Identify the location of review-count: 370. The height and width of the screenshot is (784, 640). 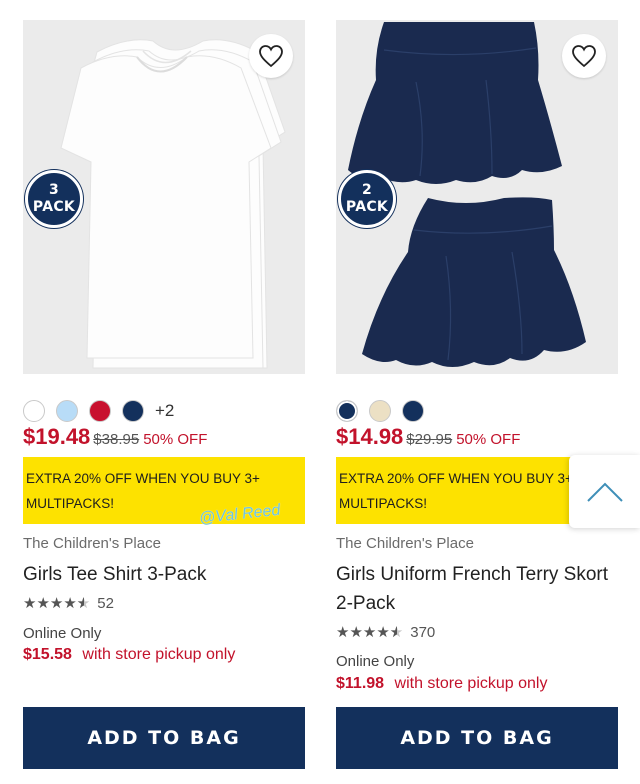
(423, 632).